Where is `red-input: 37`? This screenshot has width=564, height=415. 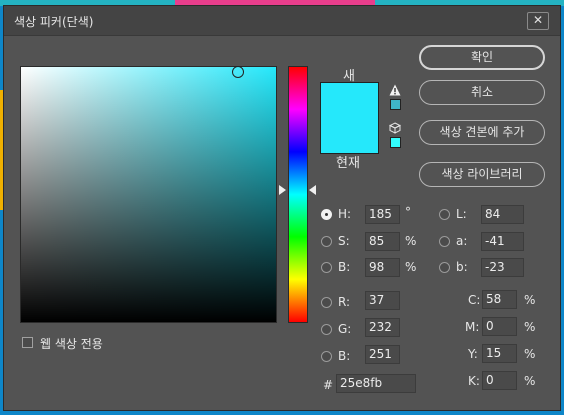
red-input: 37 is located at coordinates (382, 300).